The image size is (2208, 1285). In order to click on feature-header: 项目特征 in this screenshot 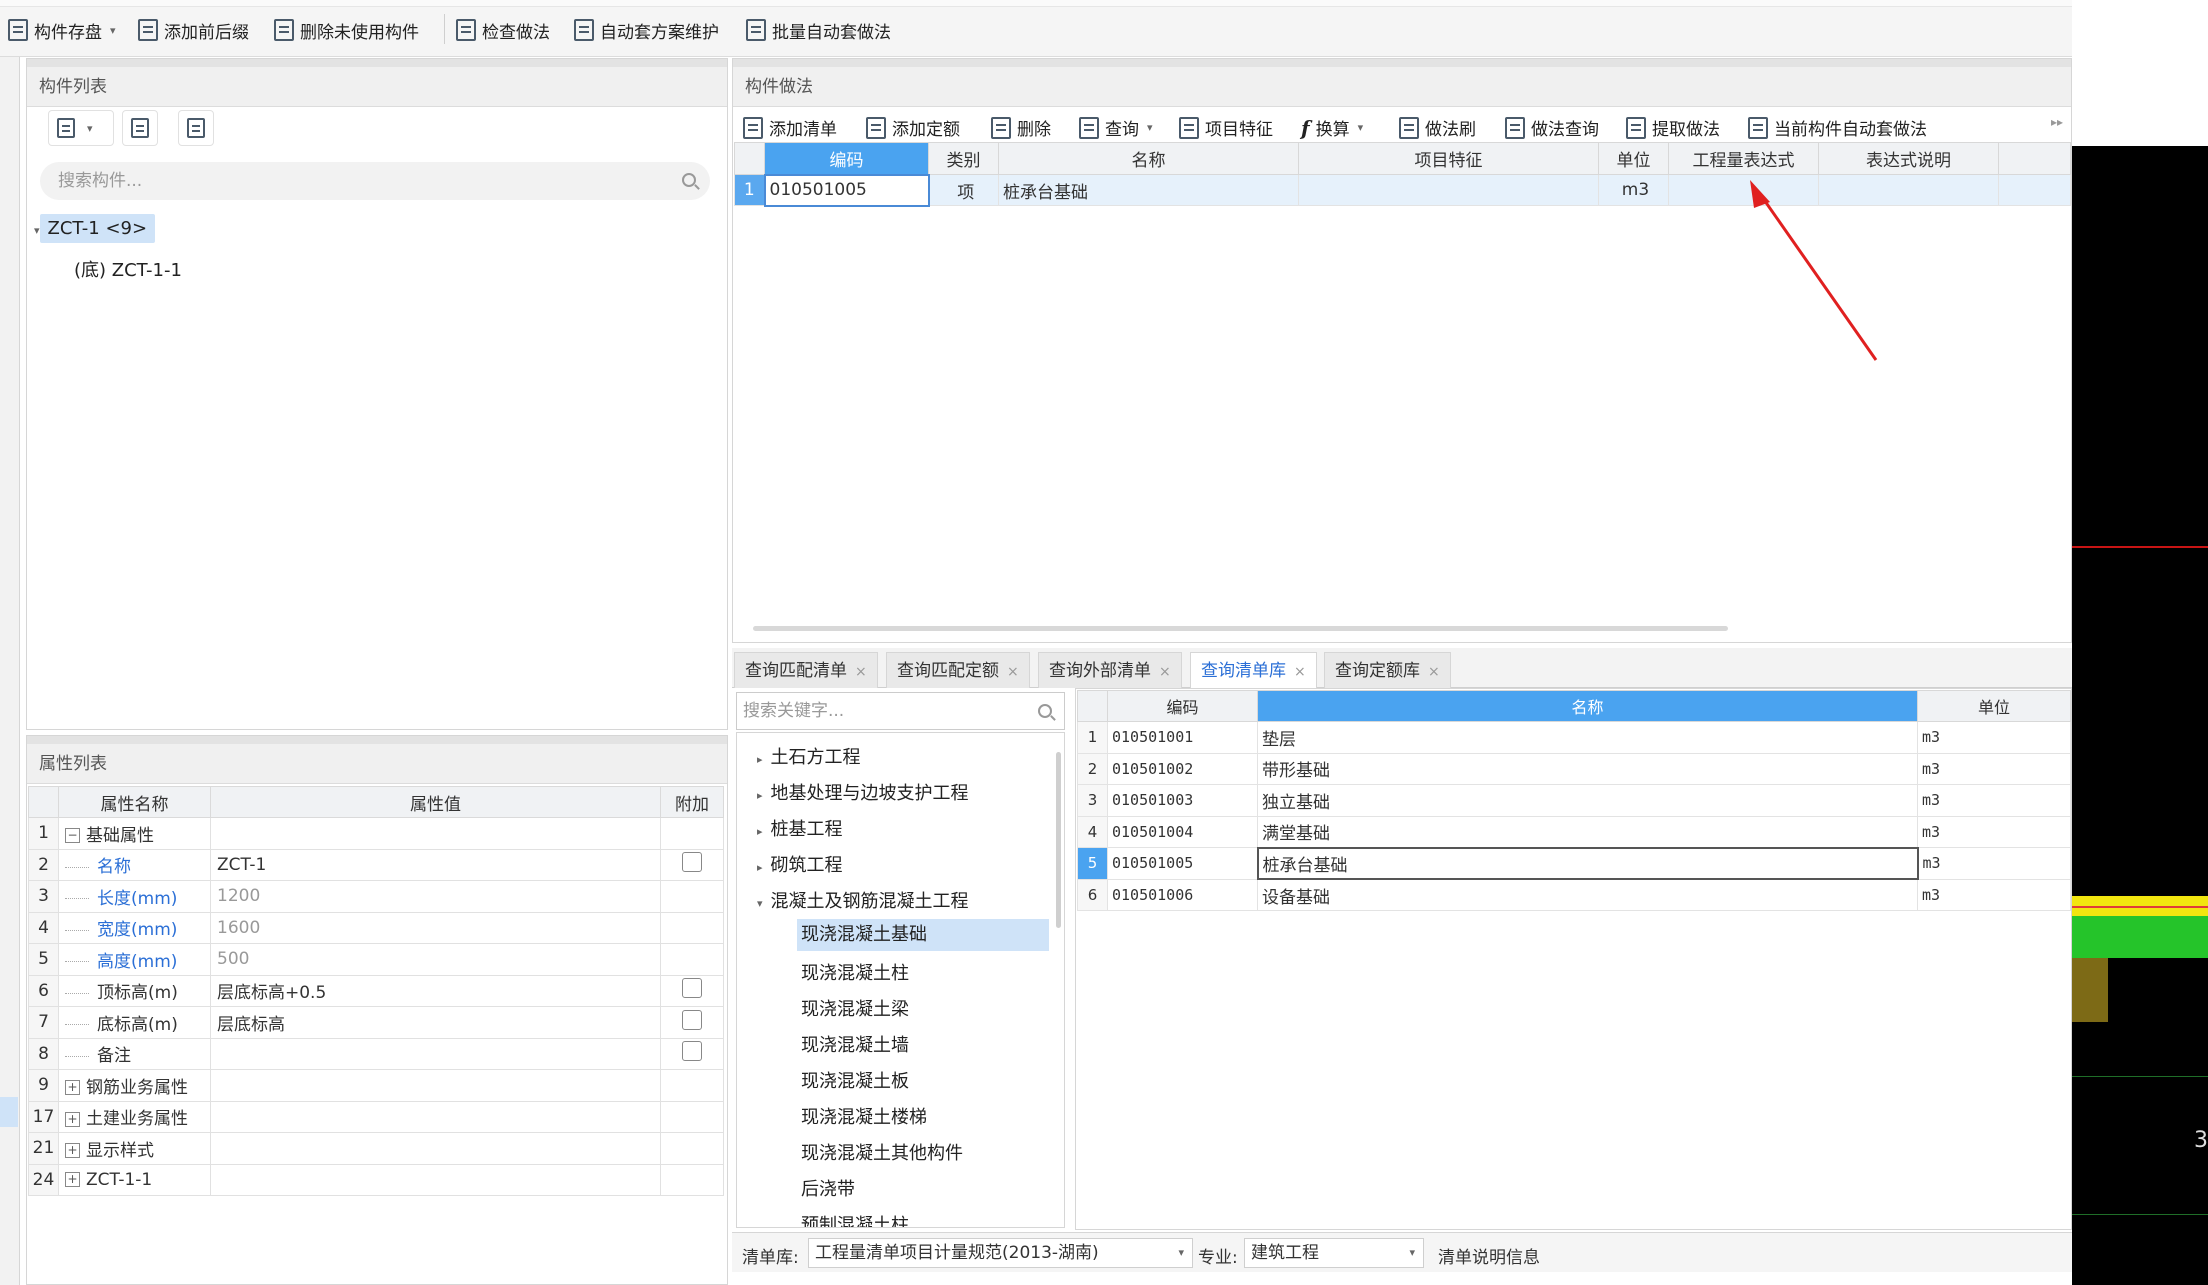, I will do `click(1448, 158)`.